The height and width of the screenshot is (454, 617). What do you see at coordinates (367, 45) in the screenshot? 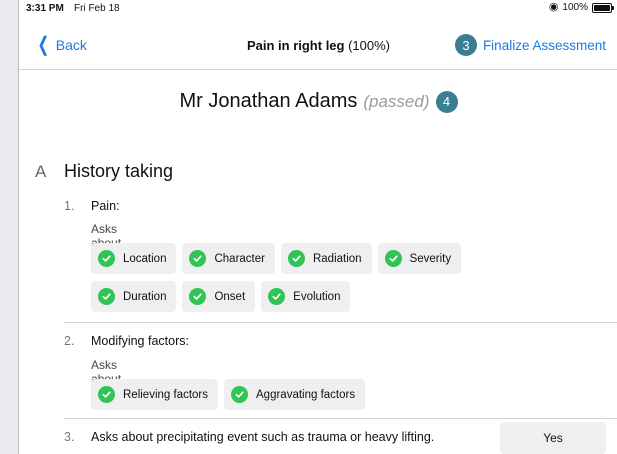
I see `page-title-progress: (100%)` at bounding box center [367, 45].